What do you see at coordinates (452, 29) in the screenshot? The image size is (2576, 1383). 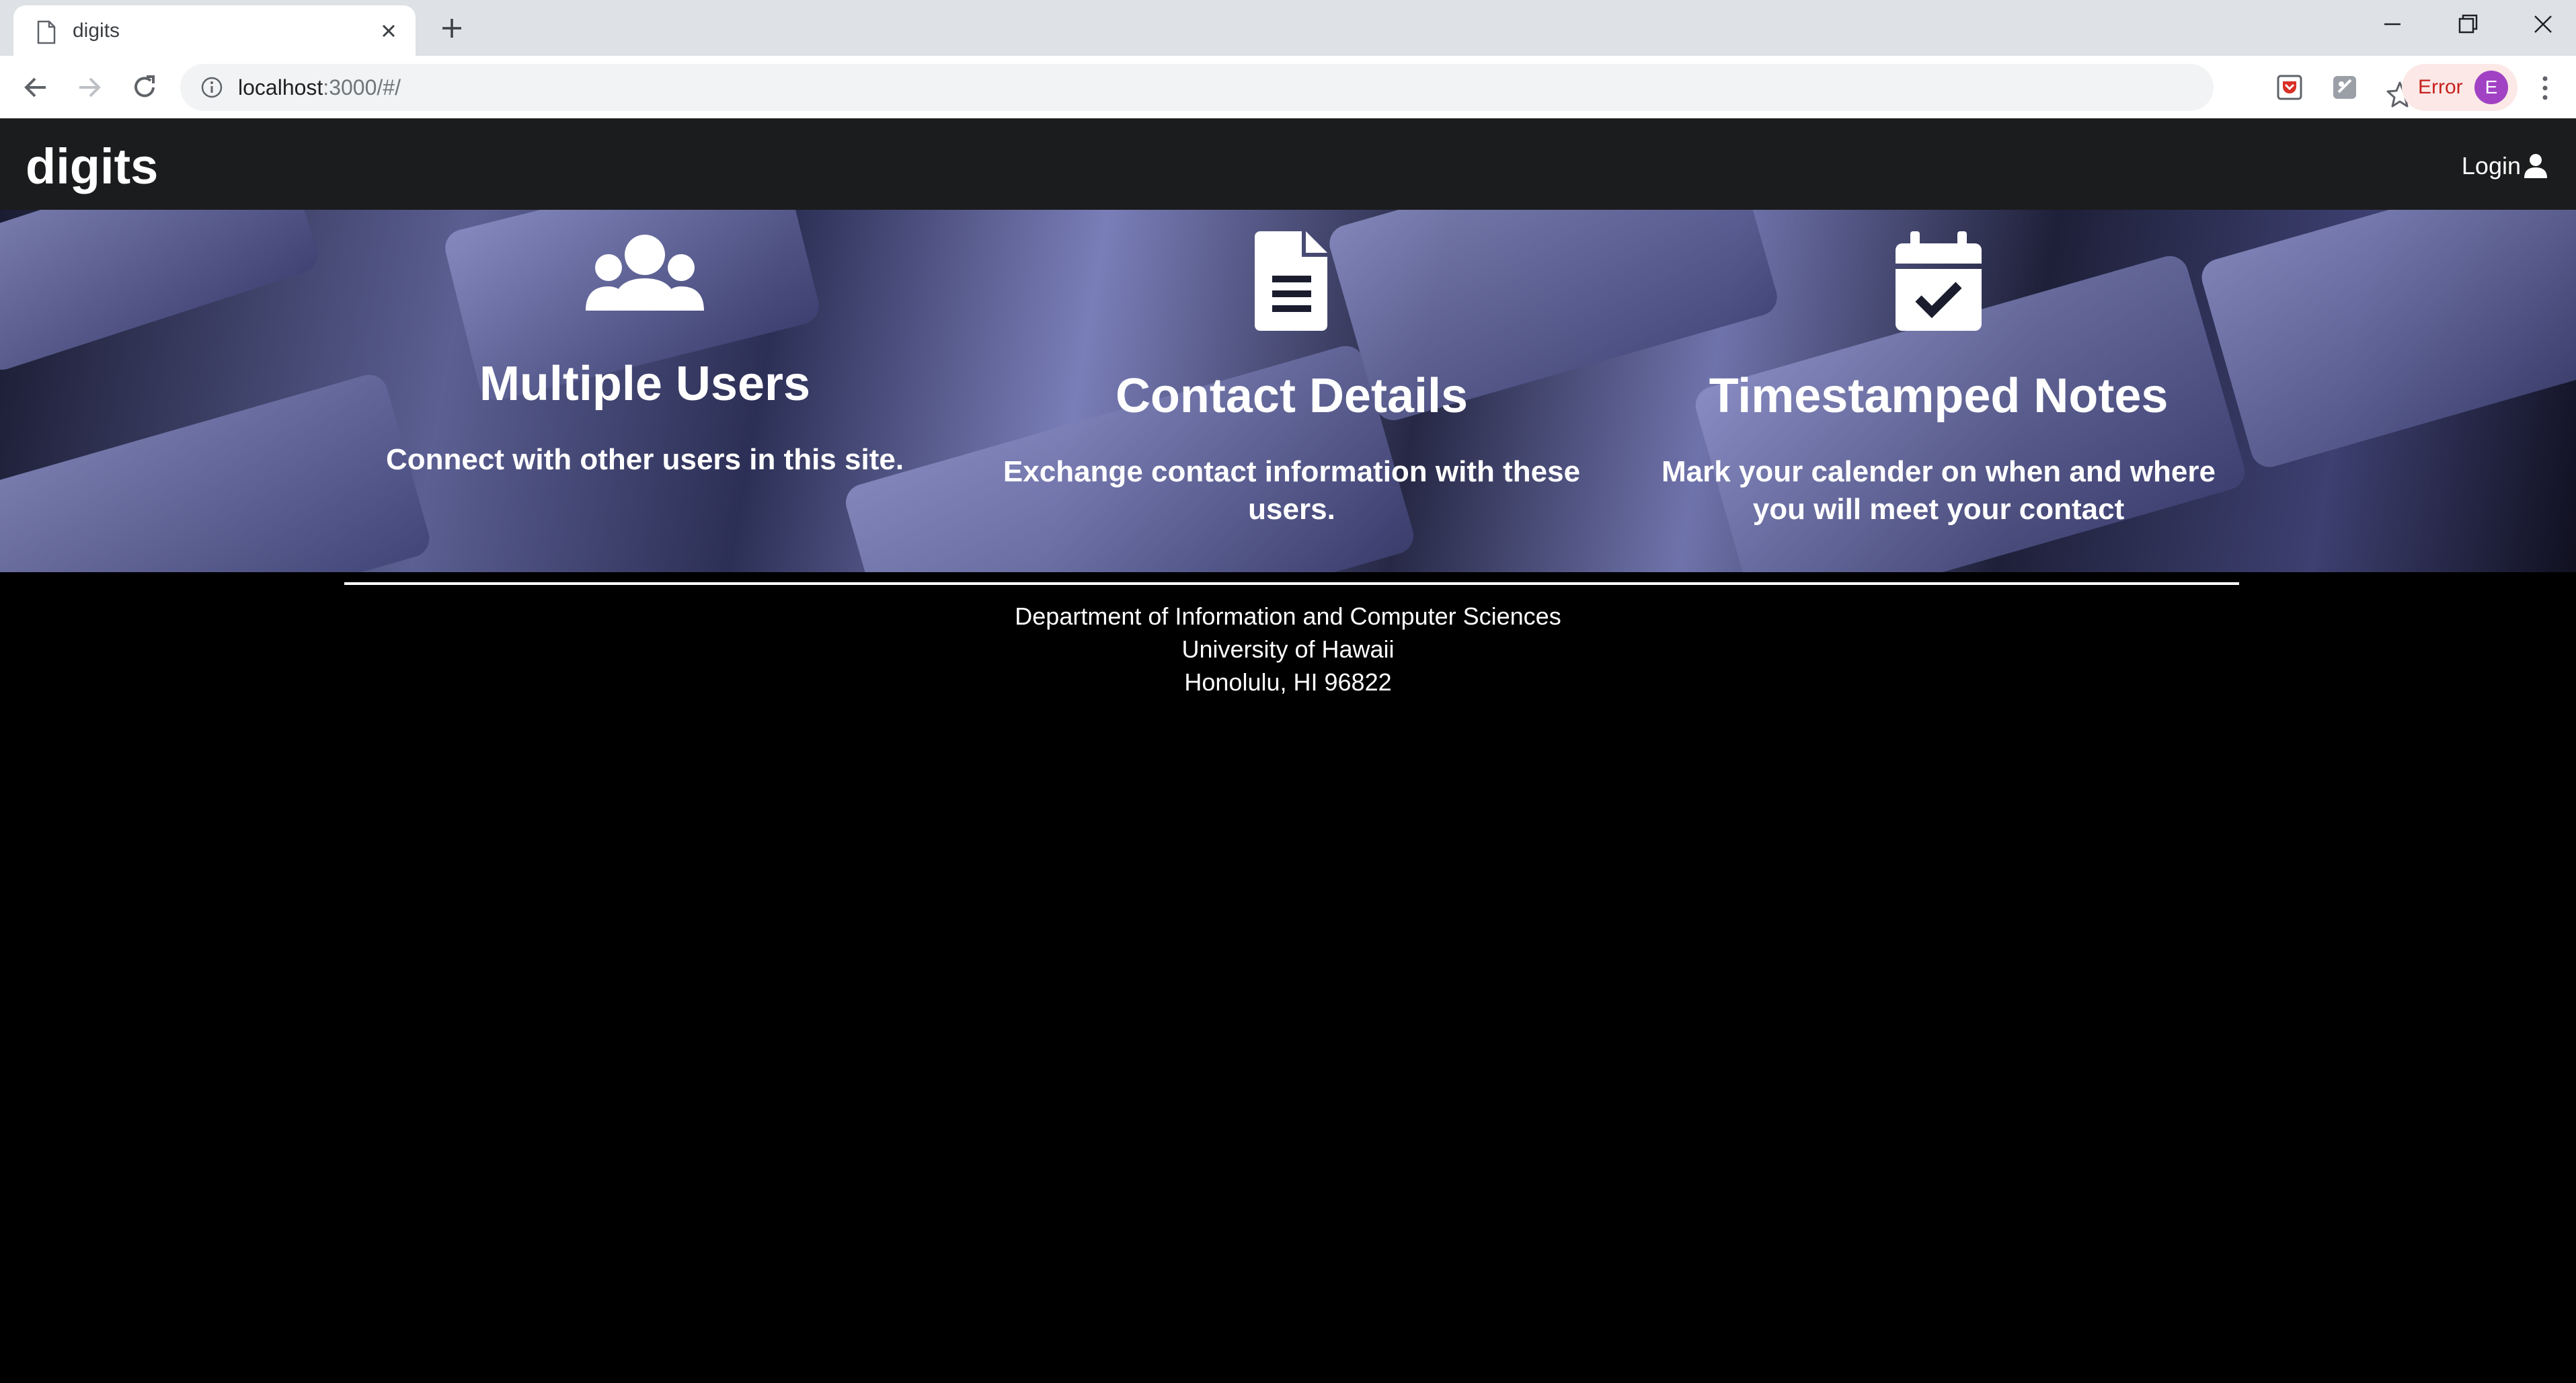 I see `new-tab-icon` at bounding box center [452, 29].